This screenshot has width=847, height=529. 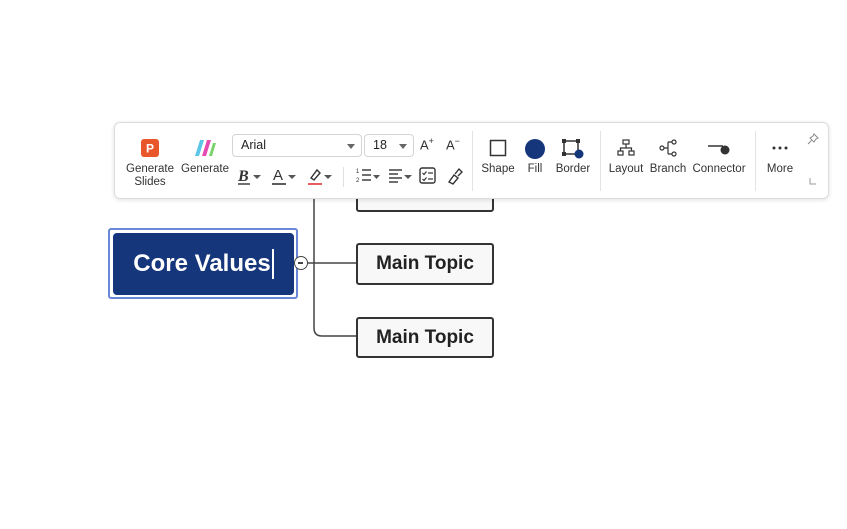 I want to click on svg-text: P, so click(x=150, y=149).